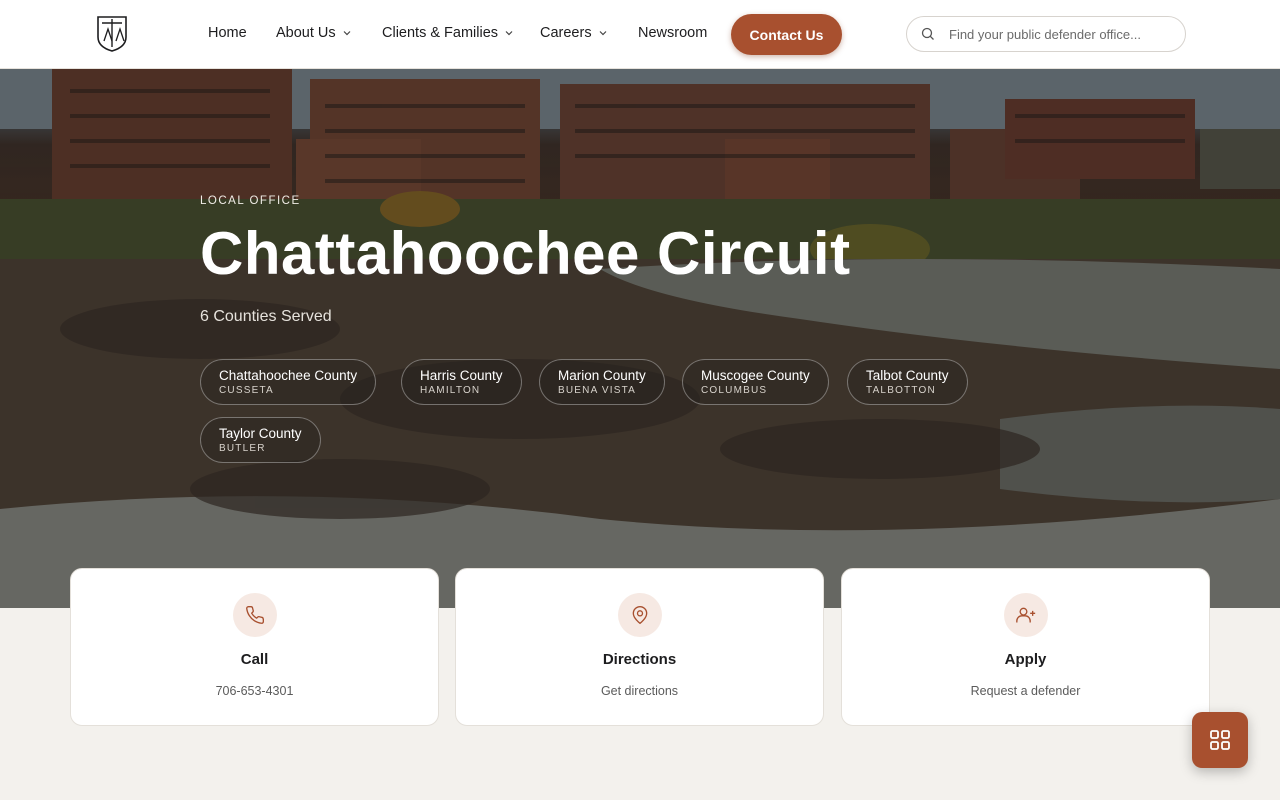 The image size is (1280, 800). What do you see at coordinates (639, 647) in the screenshot?
I see `directions-card: Directions Get directions` at bounding box center [639, 647].